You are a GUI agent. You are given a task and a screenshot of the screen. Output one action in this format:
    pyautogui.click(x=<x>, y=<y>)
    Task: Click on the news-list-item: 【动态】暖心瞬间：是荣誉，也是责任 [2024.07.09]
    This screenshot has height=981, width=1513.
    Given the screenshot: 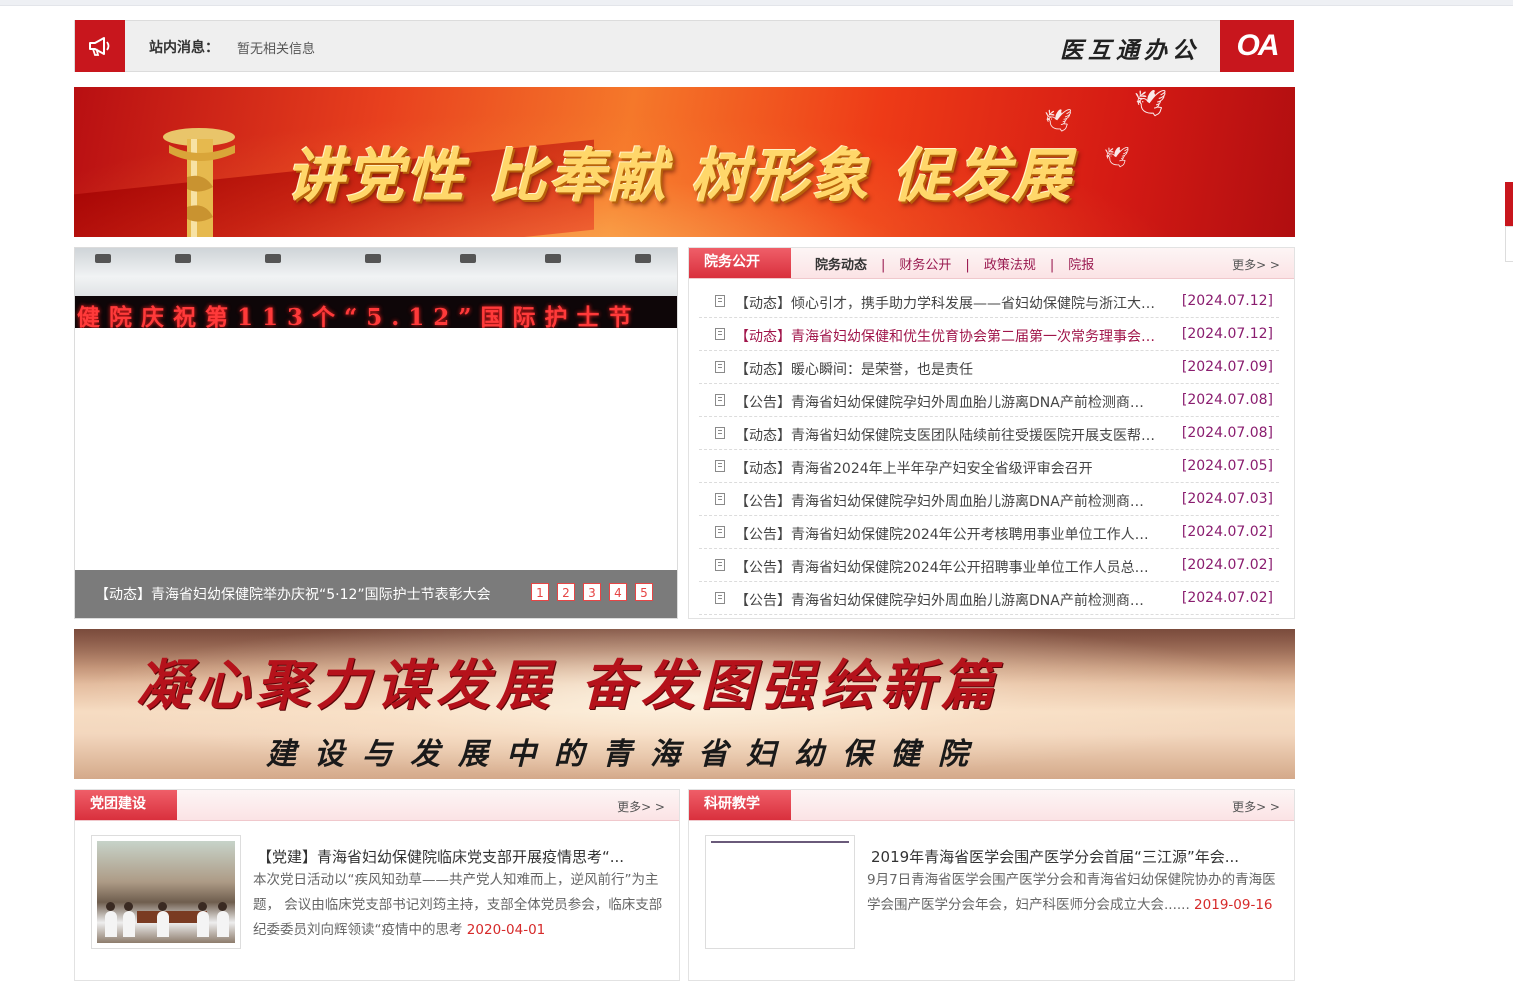 What is the action you would take?
    pyautogui.click(x=989, y=367)
    